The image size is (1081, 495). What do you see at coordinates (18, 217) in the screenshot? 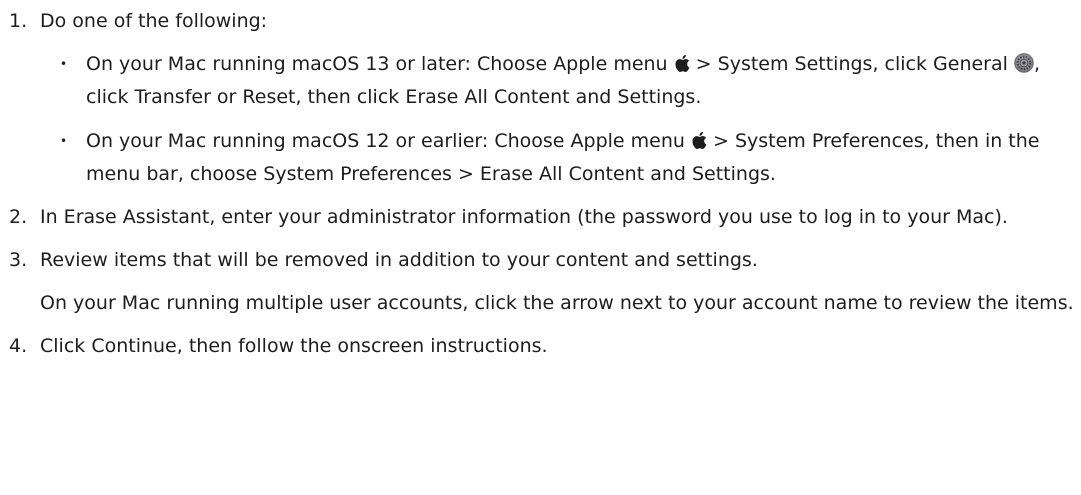
I see `step-number: 2.` at bounding box center [18, 217].